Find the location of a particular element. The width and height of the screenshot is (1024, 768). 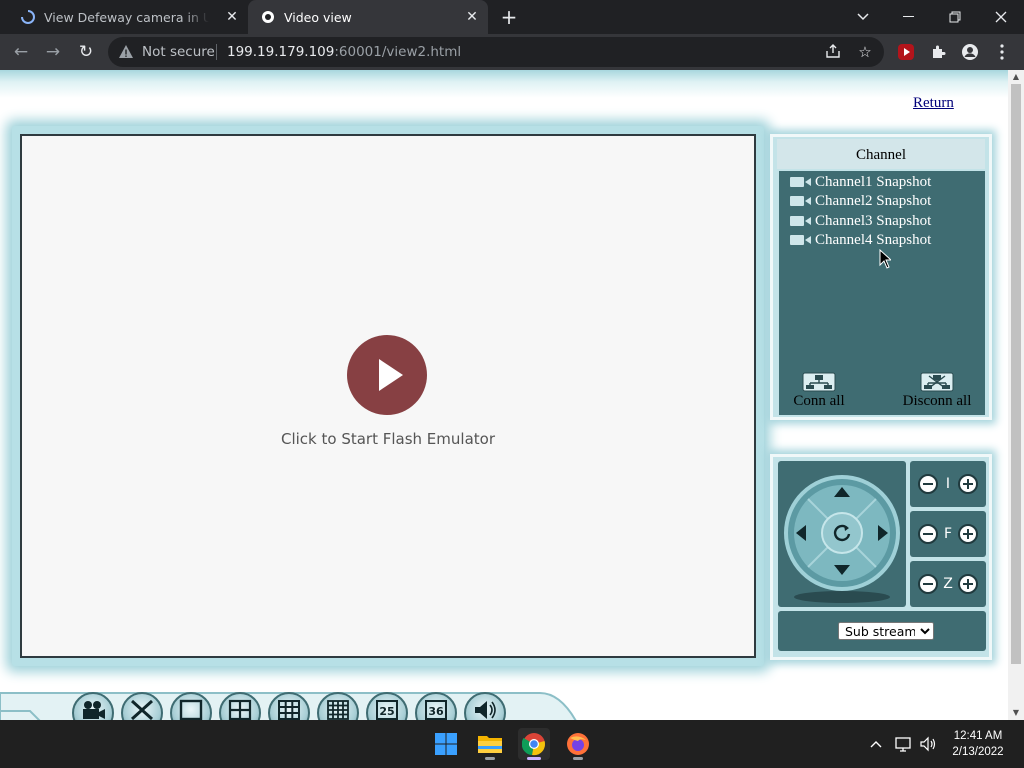

auto-rotate-icon is located at coordinates (842, 533).